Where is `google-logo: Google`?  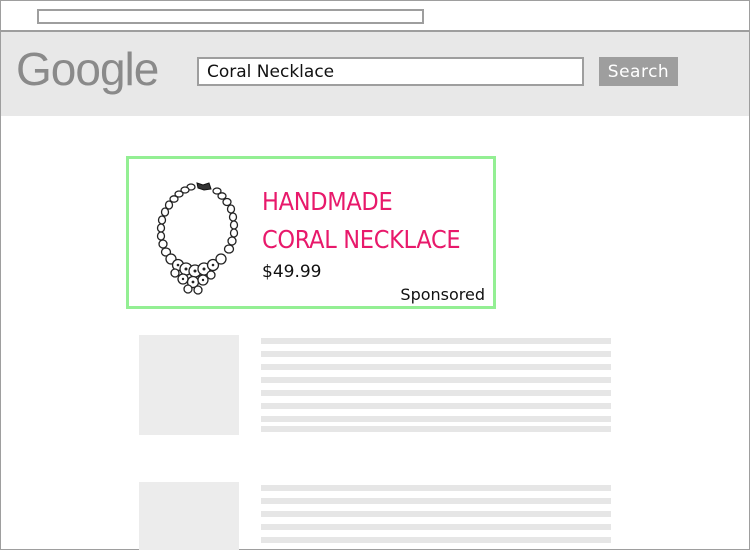
google-logo: Google is located at coordinates (87, 69).